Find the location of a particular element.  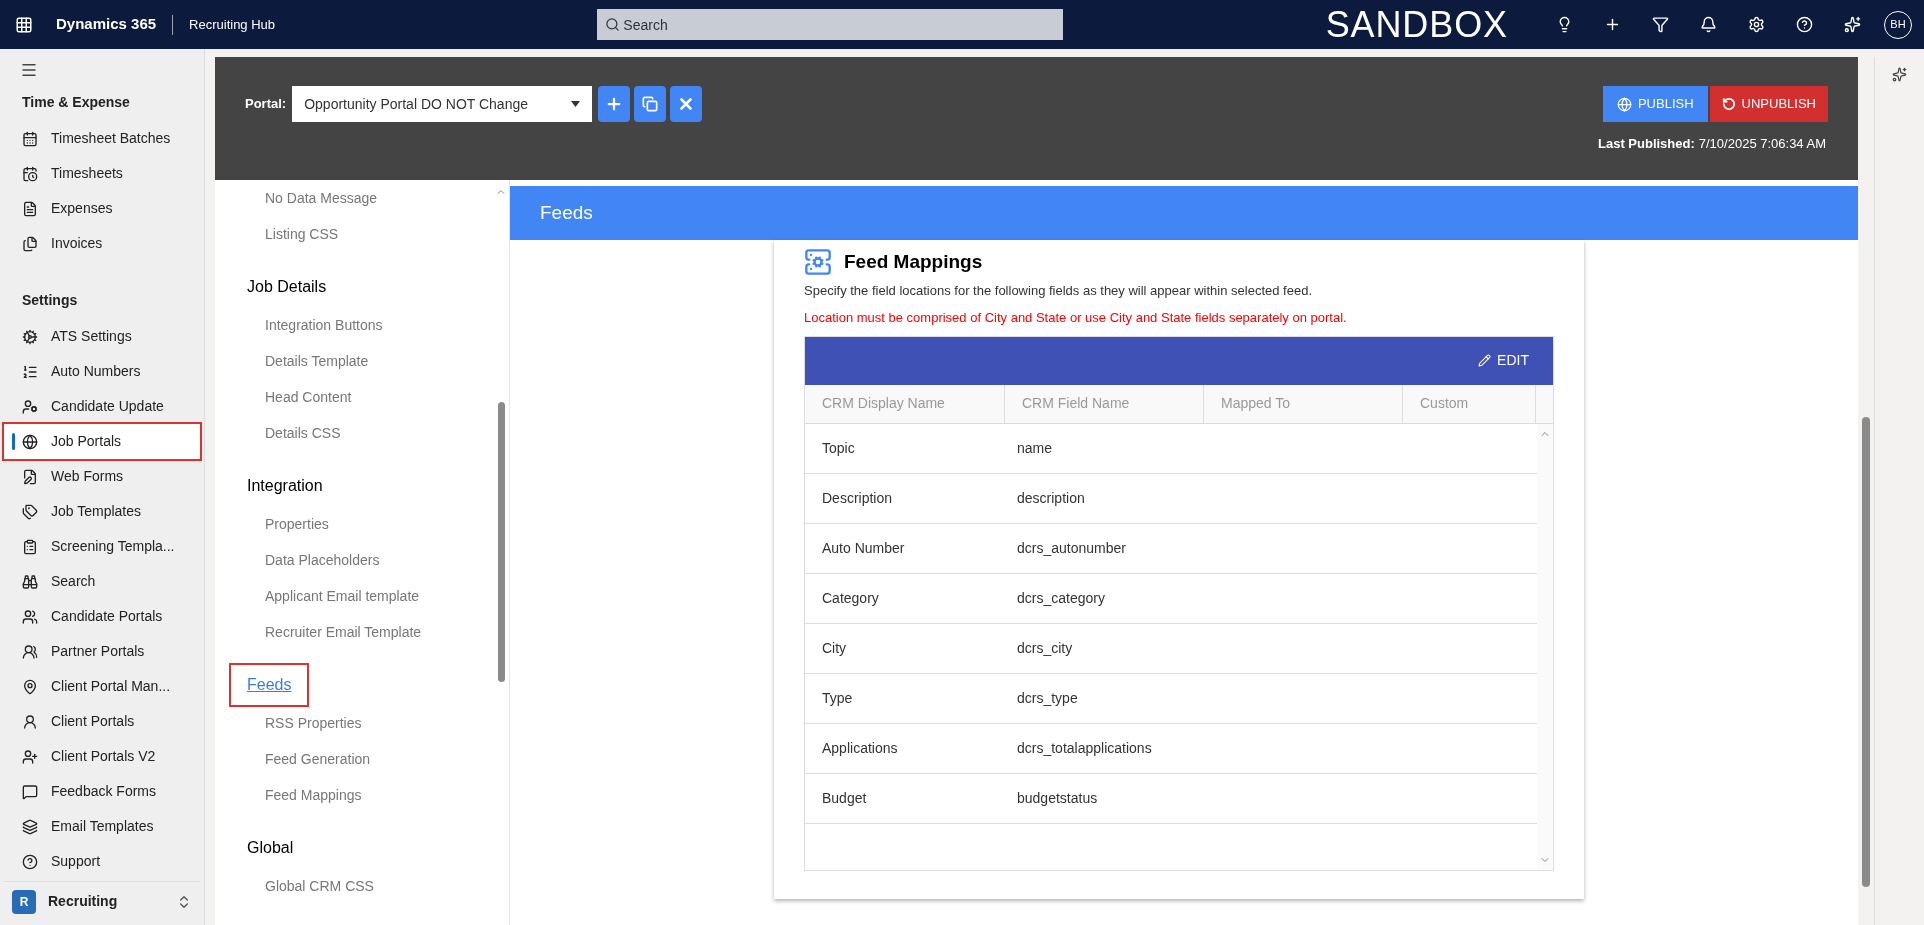

nav-item: No Data Message is located at coordinates (378, 198).